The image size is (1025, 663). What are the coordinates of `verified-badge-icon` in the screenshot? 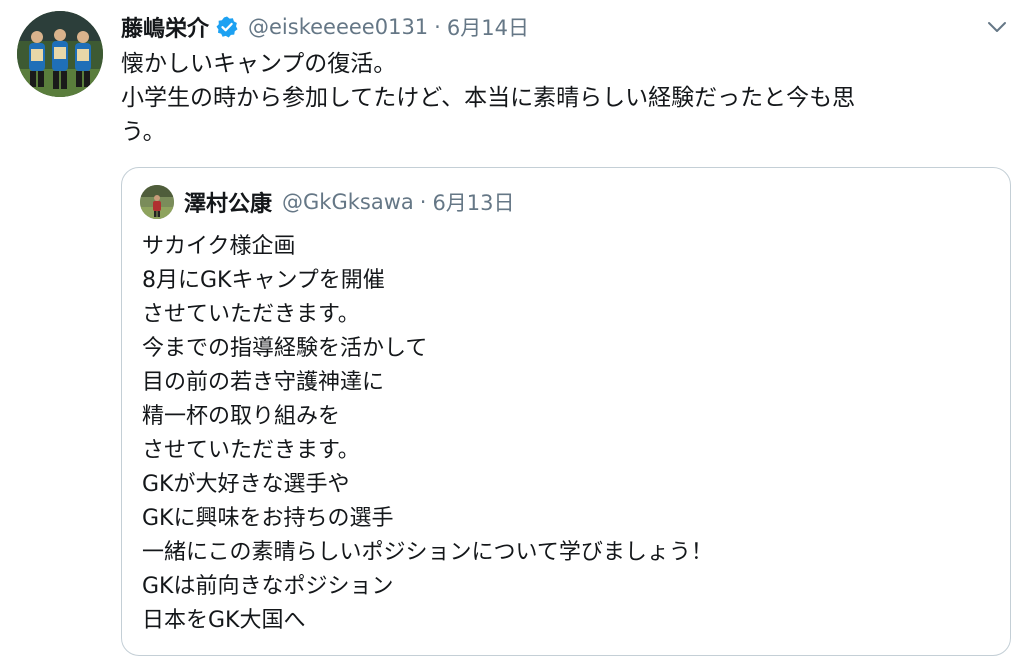 It's located at (227, 27).